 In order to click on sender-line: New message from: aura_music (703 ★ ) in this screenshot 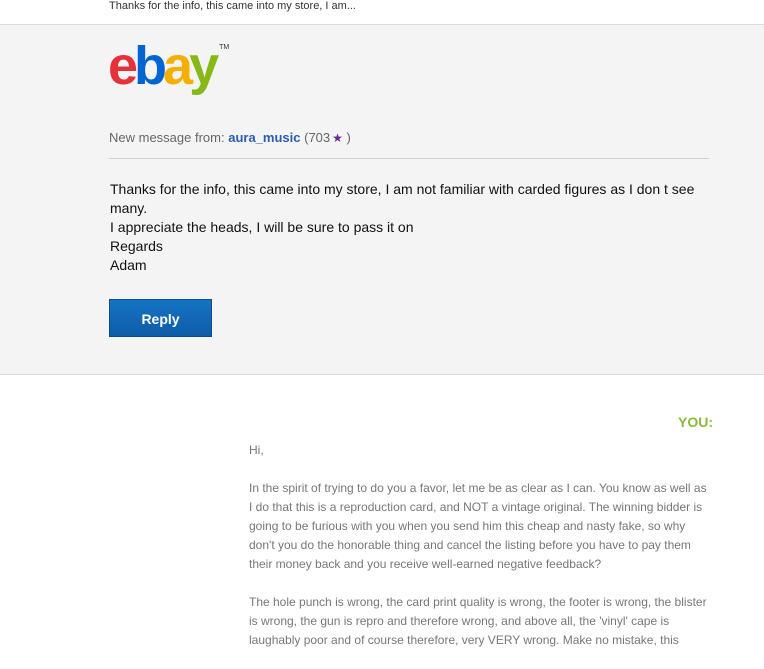, I will do `click(230, 137)`.